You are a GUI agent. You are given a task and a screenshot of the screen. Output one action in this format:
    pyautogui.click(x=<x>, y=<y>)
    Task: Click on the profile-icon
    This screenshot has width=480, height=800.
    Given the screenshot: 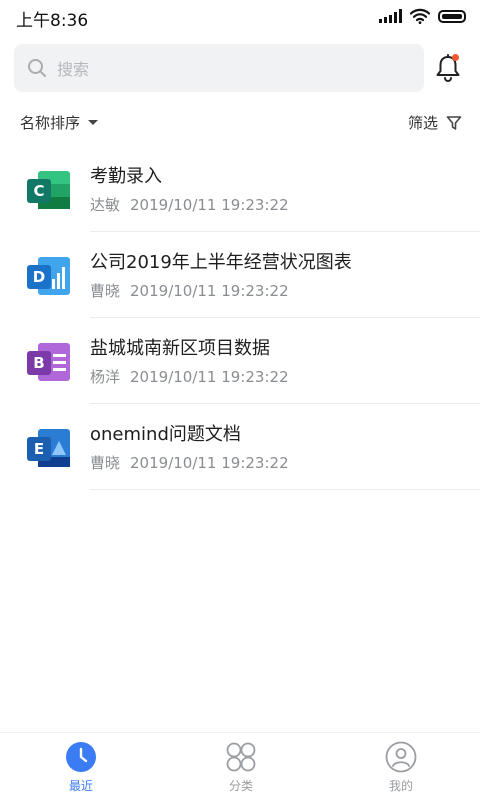 What is the action you would take?
    pyautogui.click(x=401, y=757)
    